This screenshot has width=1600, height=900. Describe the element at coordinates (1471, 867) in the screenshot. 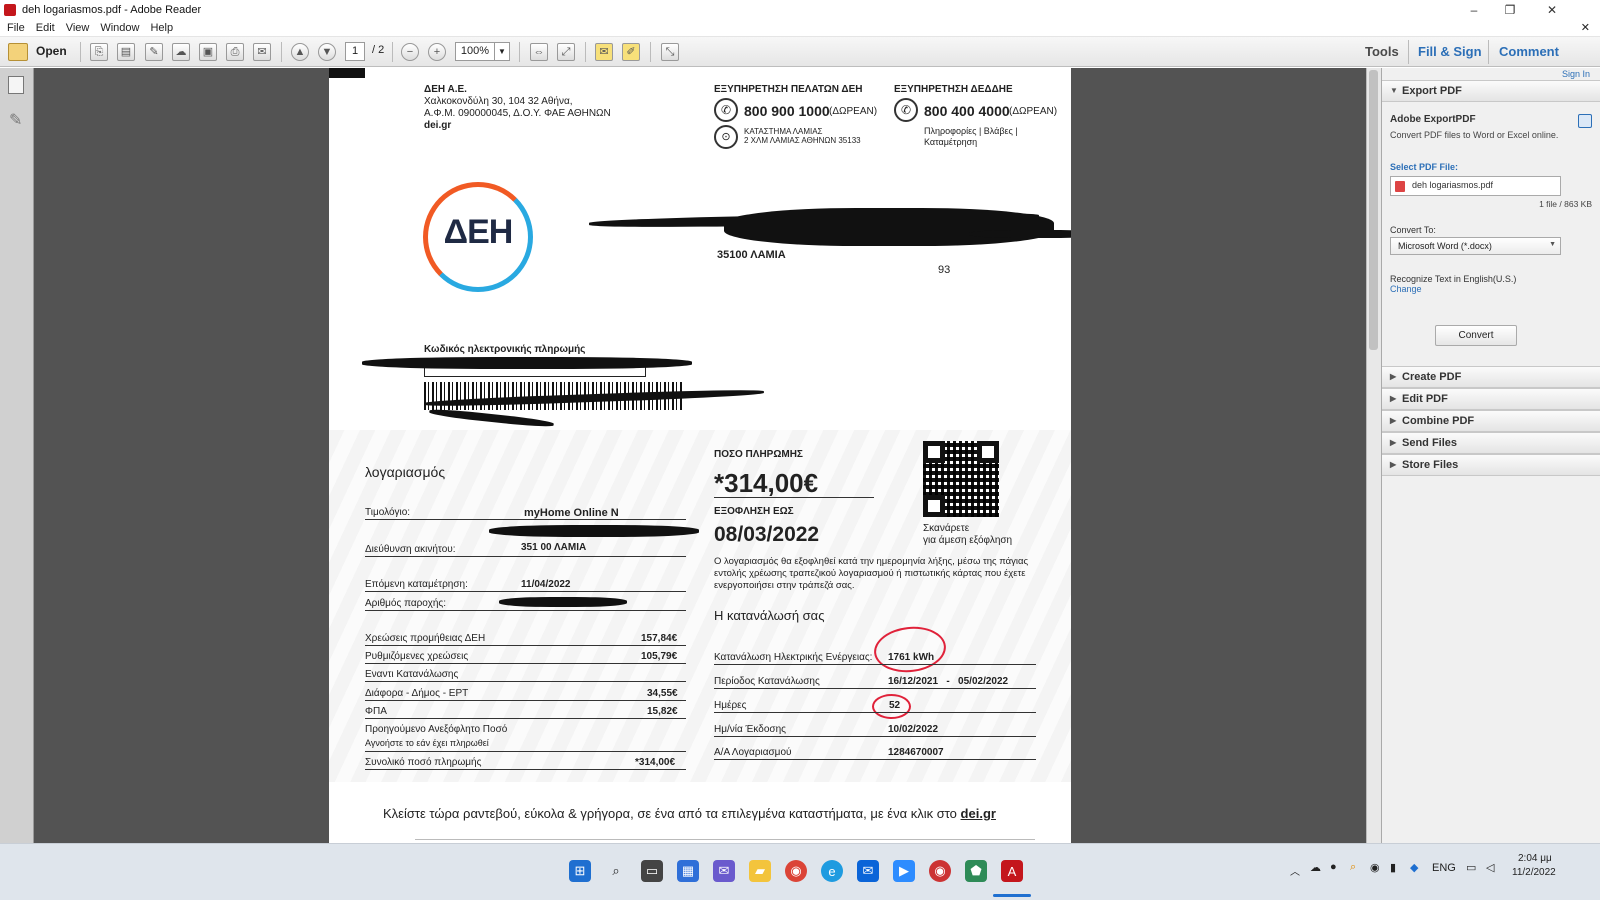

I see `network-icon: ▭` at that location.